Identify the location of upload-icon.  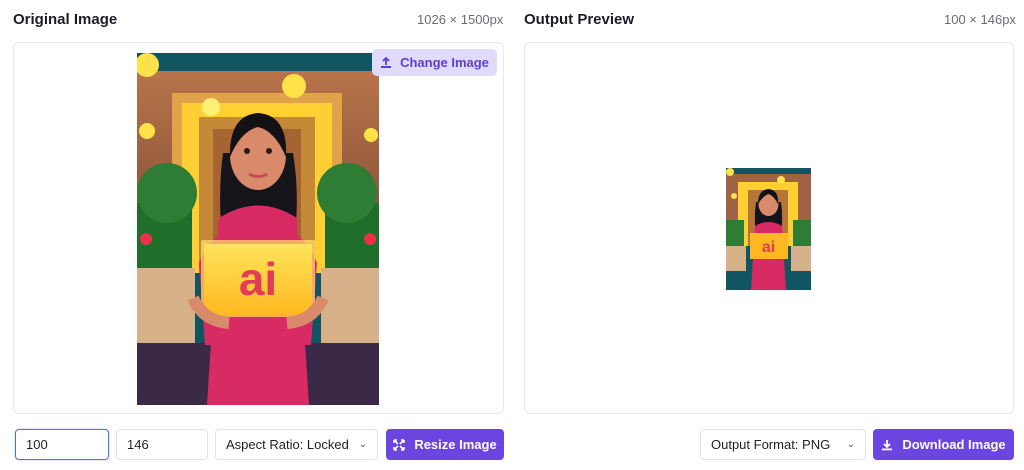
(386, 62).